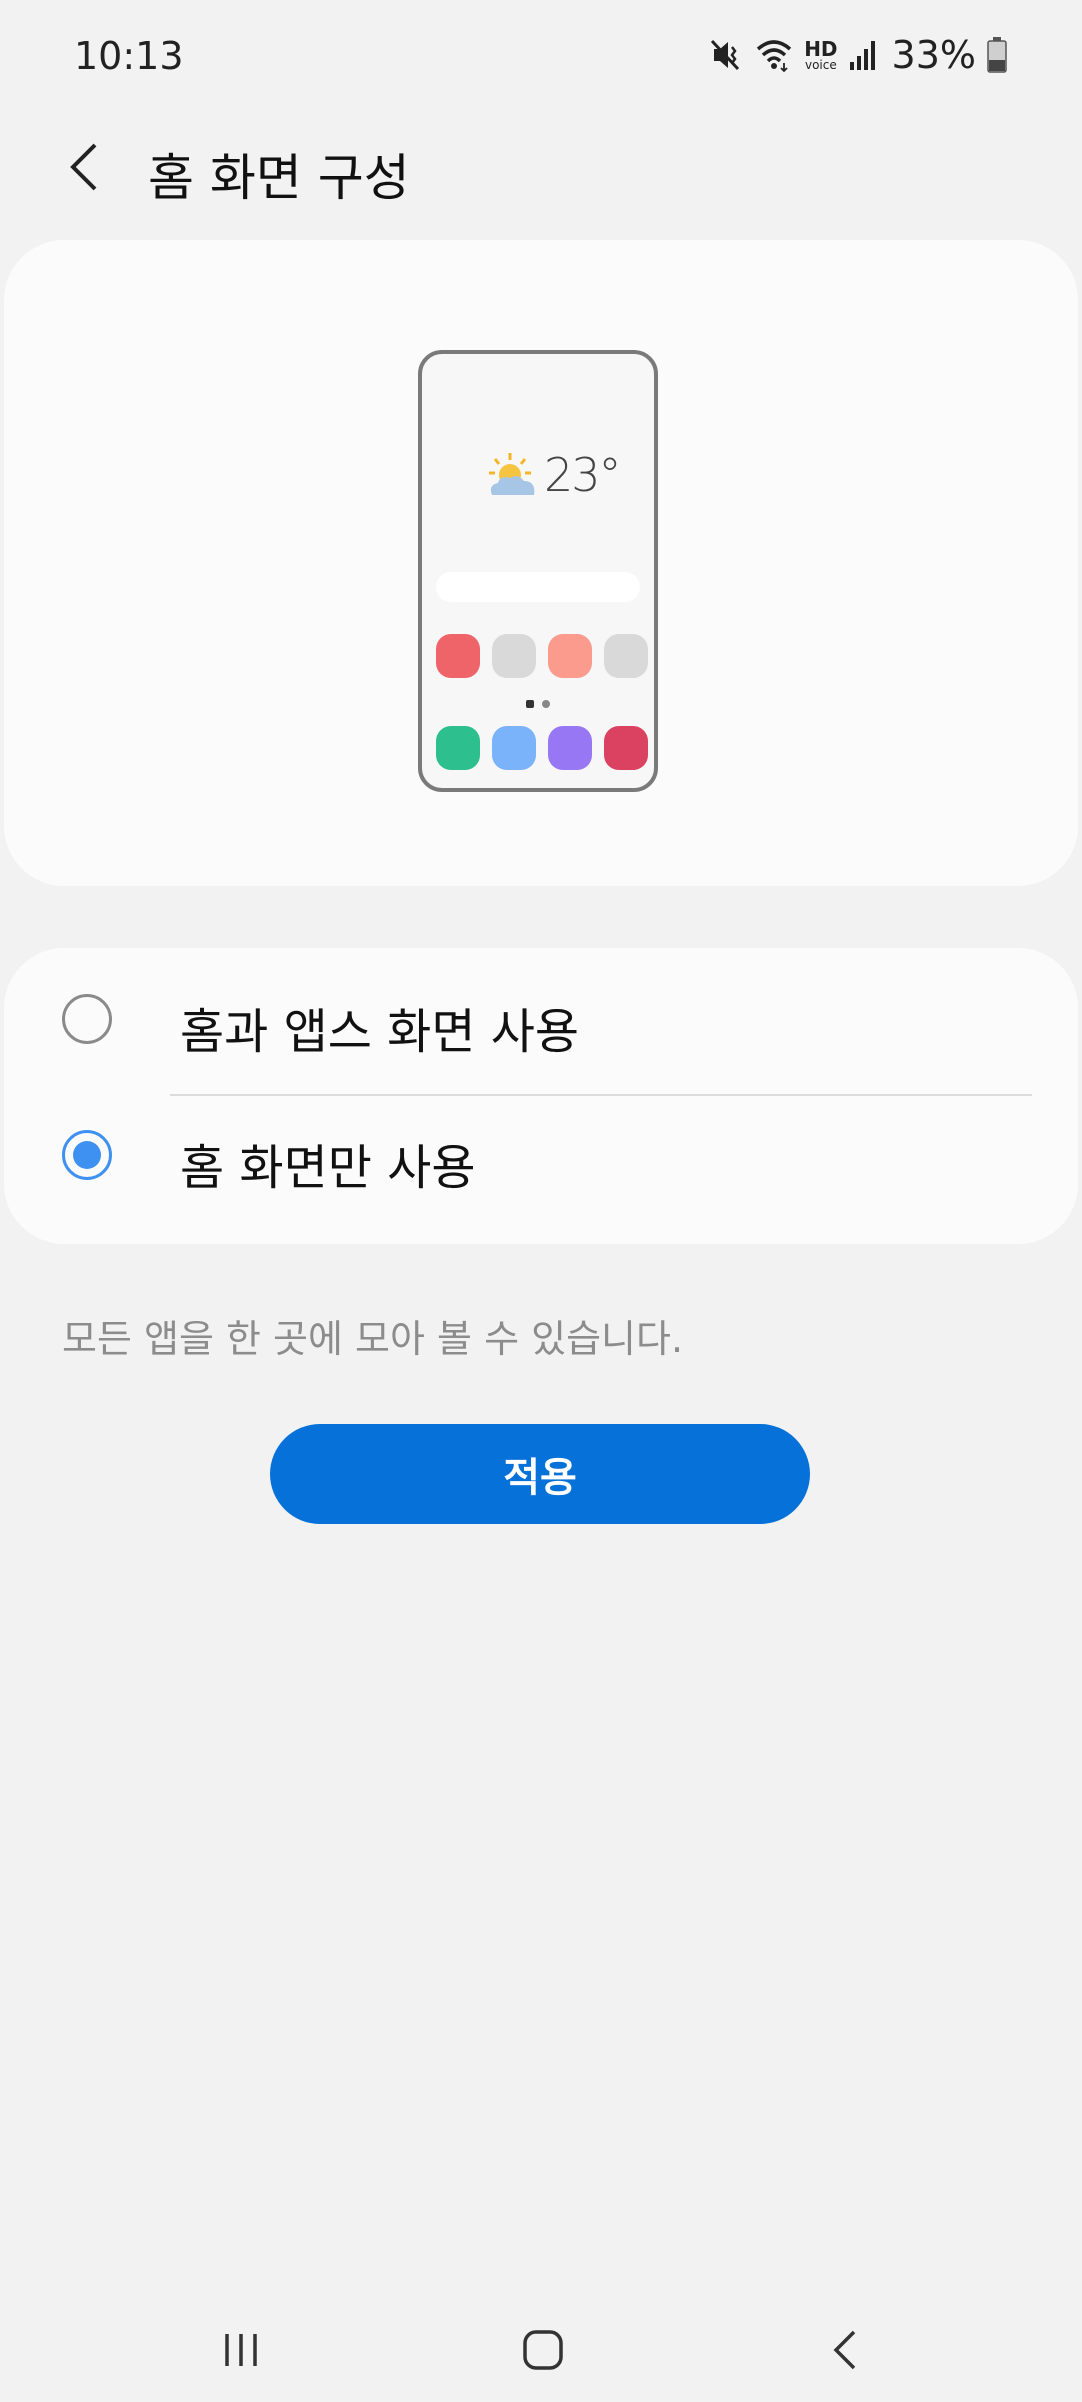 Image resolution: width=1082 pixels, height=2402 pixels. Describe the element at coordinates (933, 55) in the screenshot. I see `battery-percent: 33%` at that location.